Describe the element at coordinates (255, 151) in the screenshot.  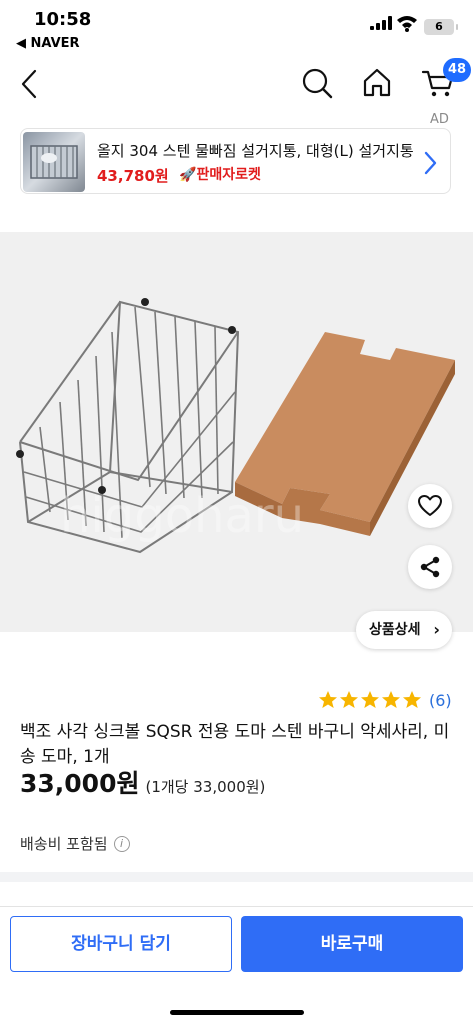
I see `ad-title: 올지 304 스텐 물빠짐 설거지통, 대형(L) 설거지통` at that location.